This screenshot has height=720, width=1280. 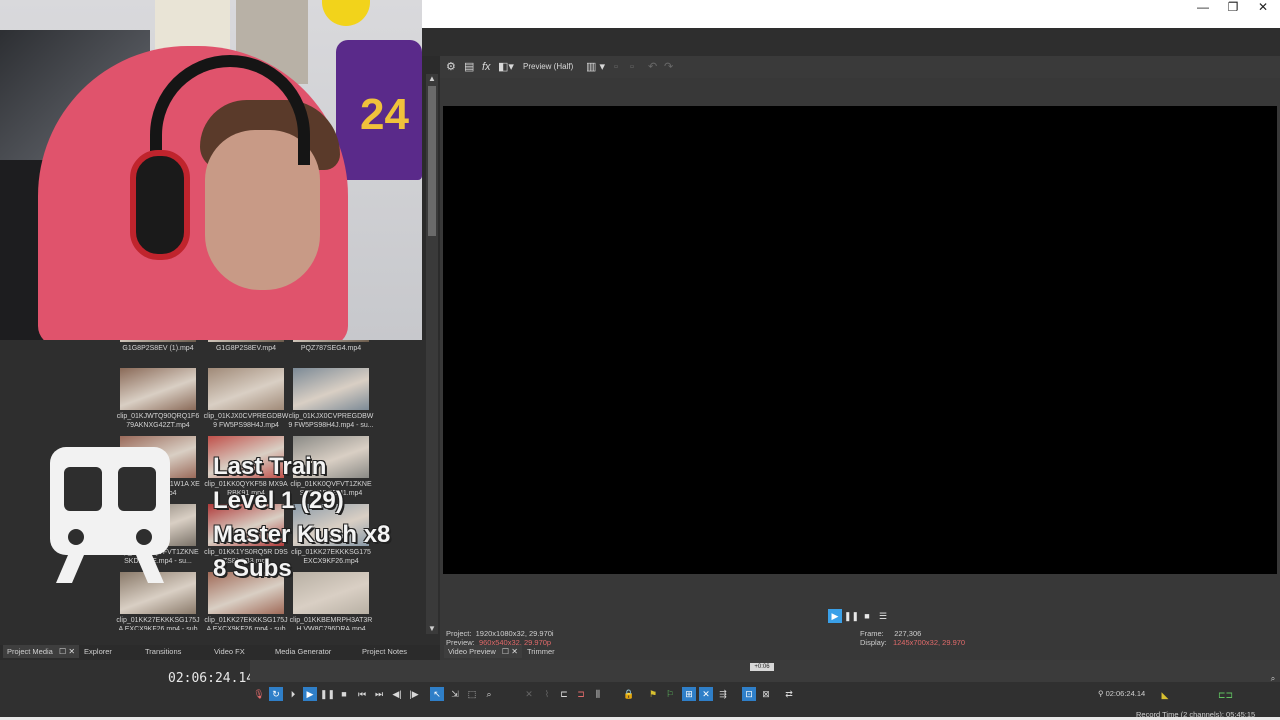 I want to click on menu-bar, so click(x=851, y=42).